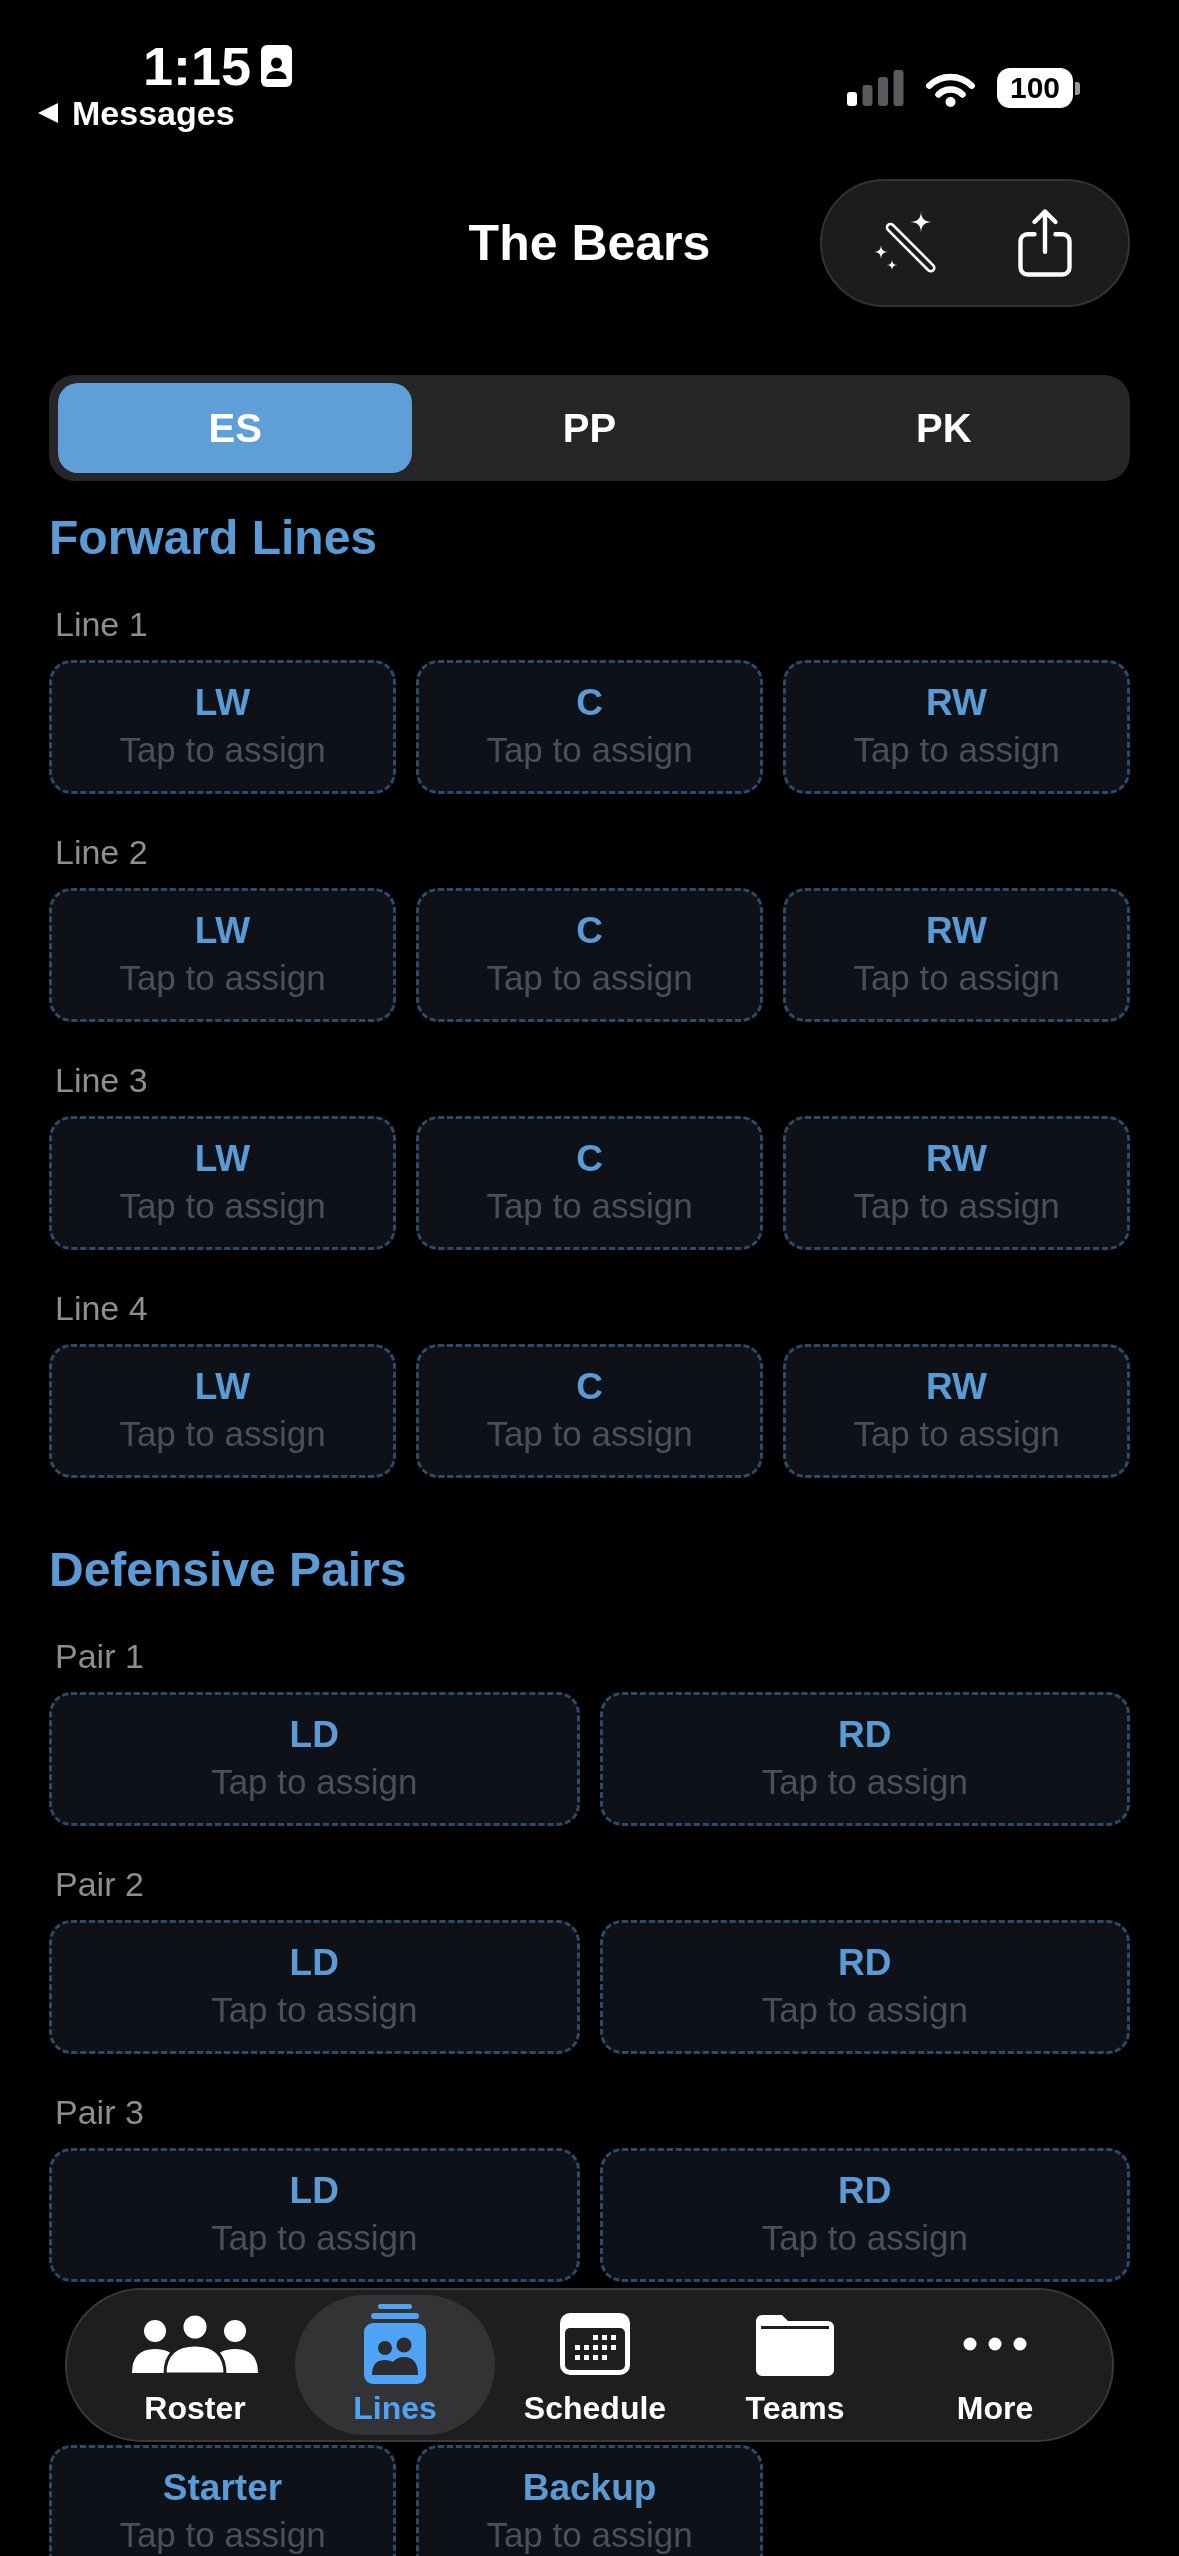 Image resolution: width=1179 pixels, height=2556 pixels. What do you see at coordinates (943, 428) in the screenshot?
I see `segment-tab: PK` at bounding box center [943, 428].